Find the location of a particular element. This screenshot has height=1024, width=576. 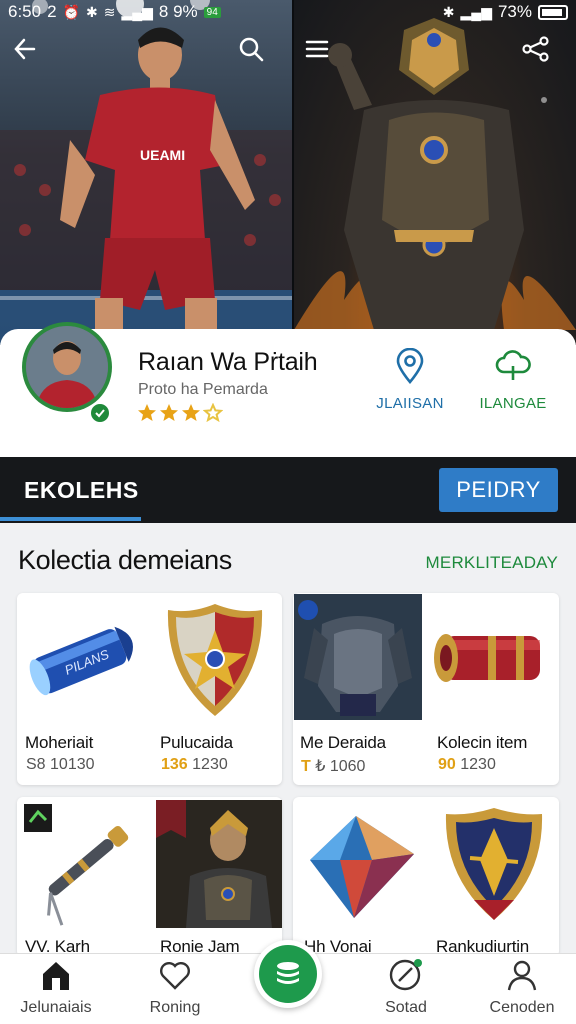

section-title: Kolectia demeians is located at coordinates (125, 560).